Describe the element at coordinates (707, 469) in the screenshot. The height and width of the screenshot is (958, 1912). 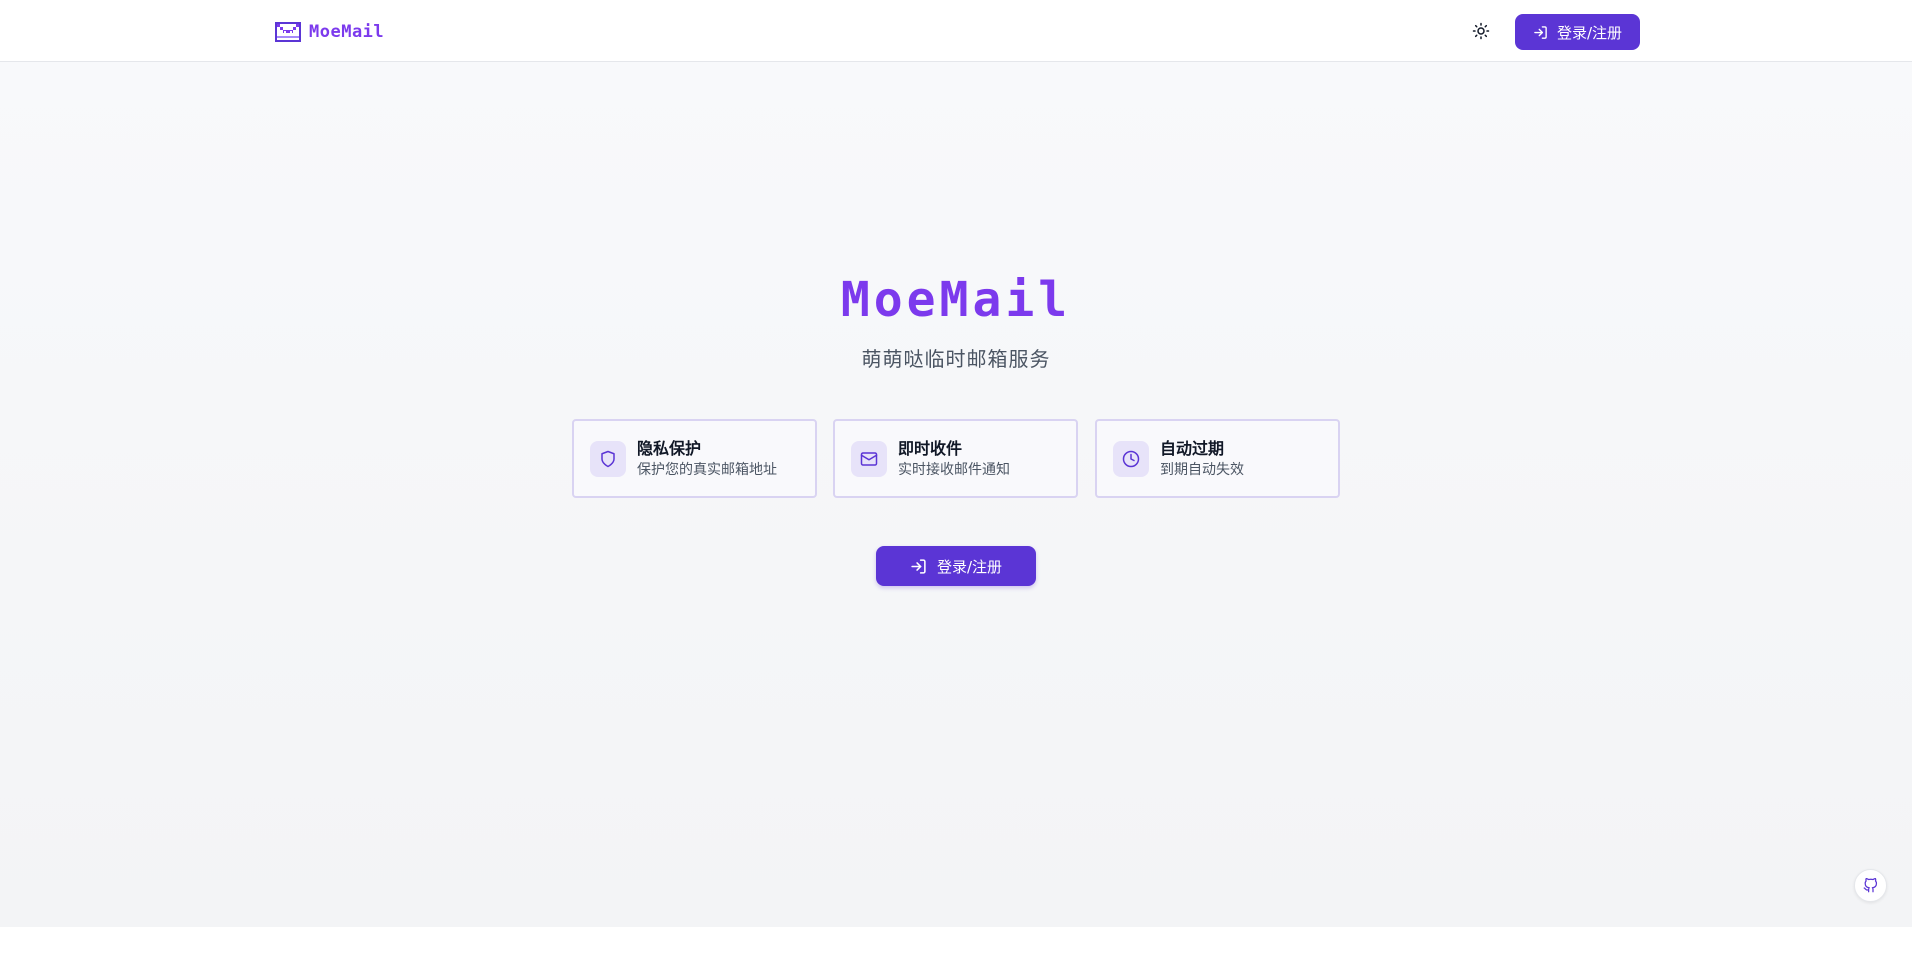
I see `feature-description: 保护您的真实邮箱地址` at that location.